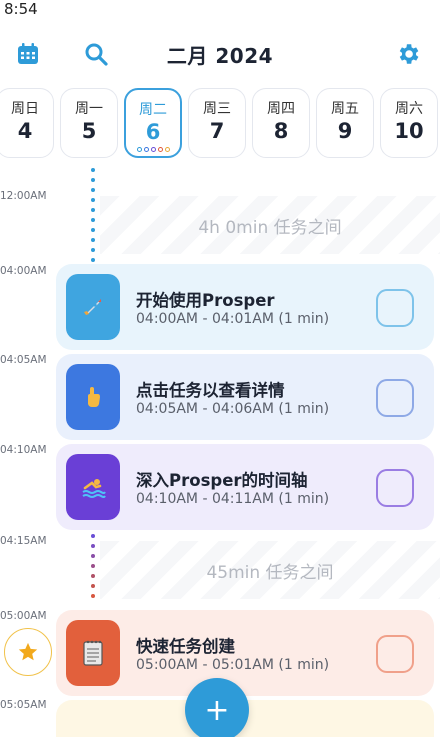 The height and width of the screenshot is (737, 440). Describe the element at coordinates (25, 131) in the screenshot. I see `day-date: 4` at that location.